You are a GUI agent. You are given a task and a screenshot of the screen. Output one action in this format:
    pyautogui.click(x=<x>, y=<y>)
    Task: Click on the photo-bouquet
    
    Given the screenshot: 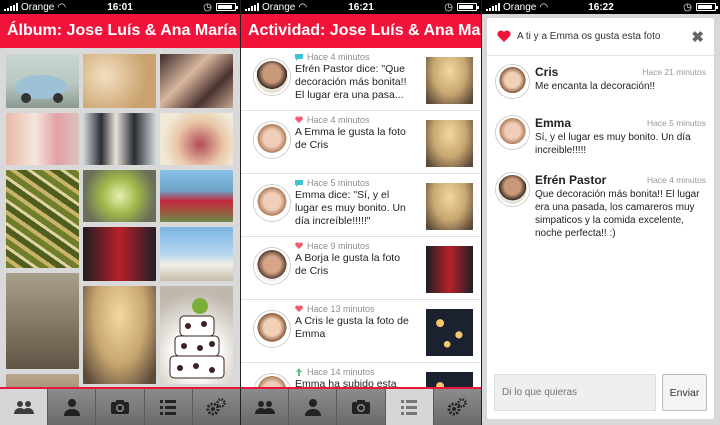 What is the action you would take?
    pyautogui.click(x=119, y=196)
    